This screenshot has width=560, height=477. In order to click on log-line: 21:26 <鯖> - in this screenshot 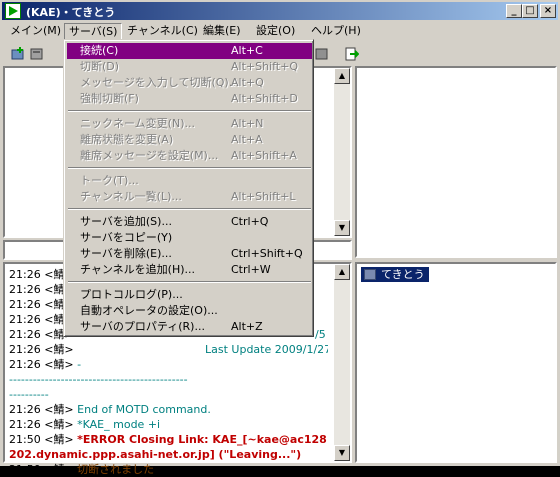, I will do `click(45, 364)`.